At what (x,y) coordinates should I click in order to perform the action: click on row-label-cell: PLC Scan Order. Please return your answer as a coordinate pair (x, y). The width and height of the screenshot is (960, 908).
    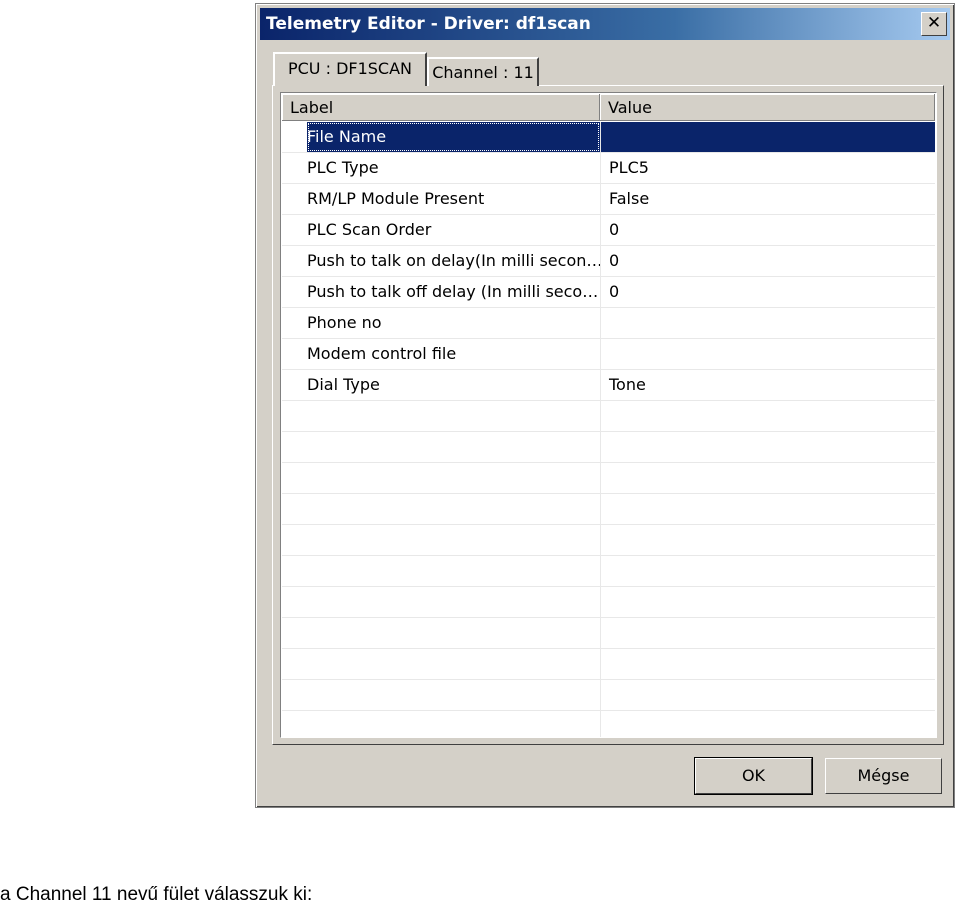
    Looking at the image, I should click on (453, 230).